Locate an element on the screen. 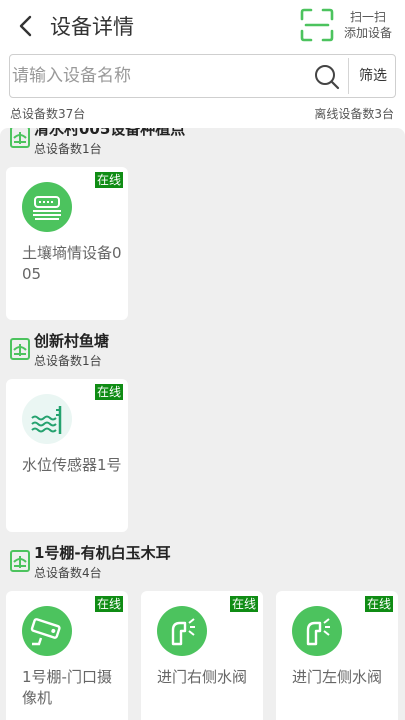 This screenshot has width=405, height=720. scan-label-line1: 扫一扫 is located at coordinates (367, 17).